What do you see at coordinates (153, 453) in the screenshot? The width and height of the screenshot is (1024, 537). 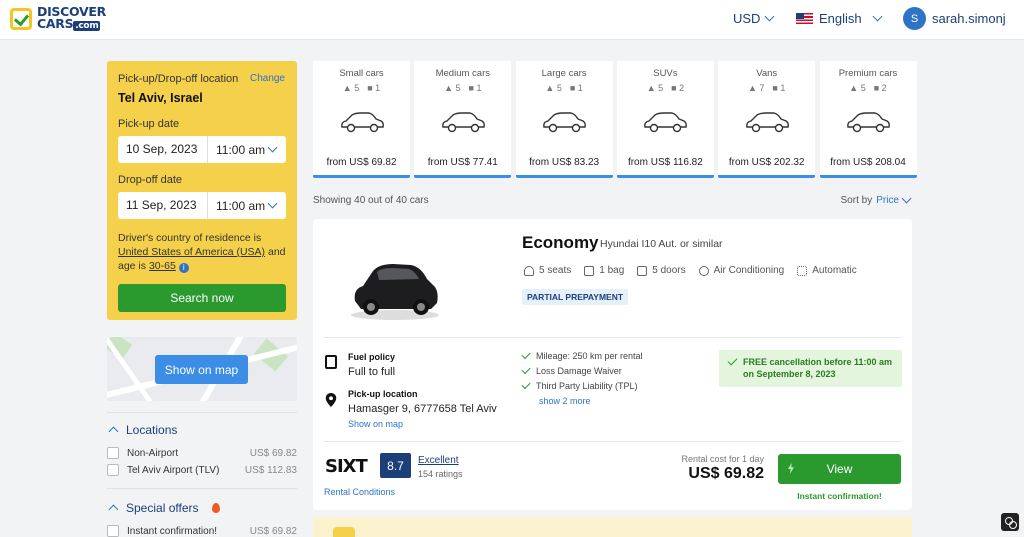 I see `filter-label: Non-Airport` at bounding box center [153, 453].